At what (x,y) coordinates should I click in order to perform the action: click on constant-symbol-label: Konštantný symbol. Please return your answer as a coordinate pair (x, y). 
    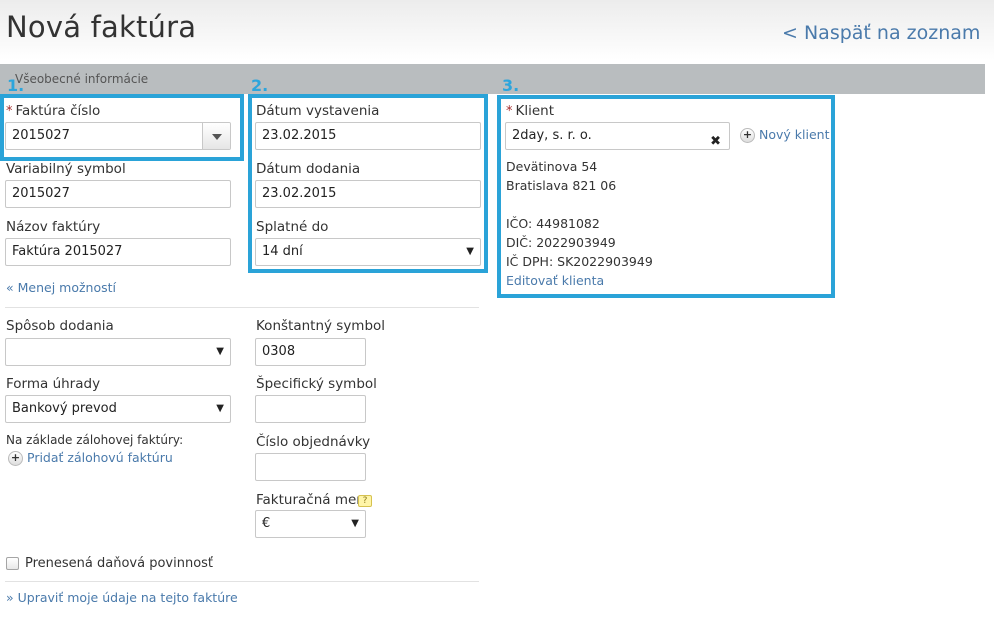
    Looking at the image, I should click on (321, 326).